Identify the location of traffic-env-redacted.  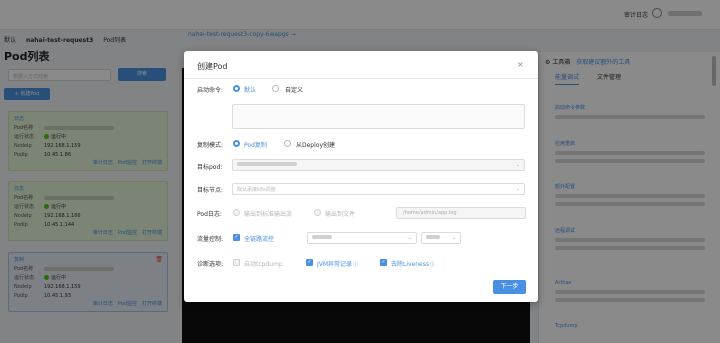
(322, 237).